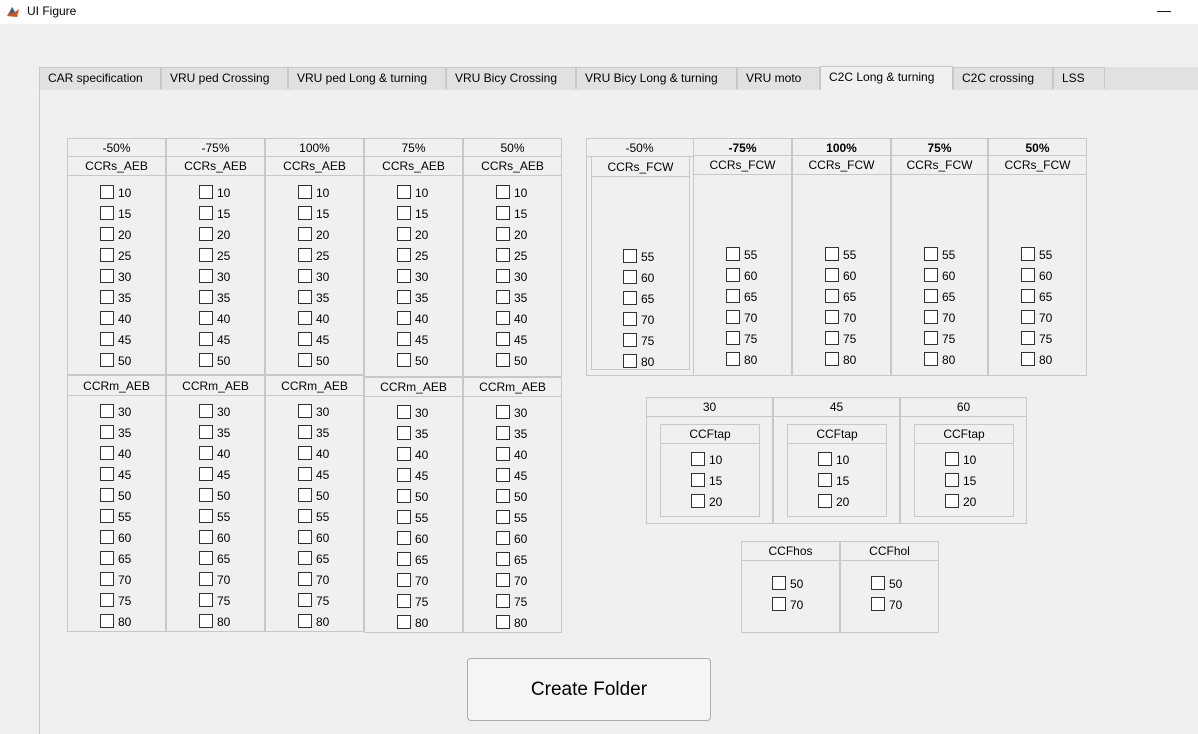  What do you see at coordinates (833, 502) in the screenshot?
I see `speed-checkbox: 20` at bounding box center [833, 502].